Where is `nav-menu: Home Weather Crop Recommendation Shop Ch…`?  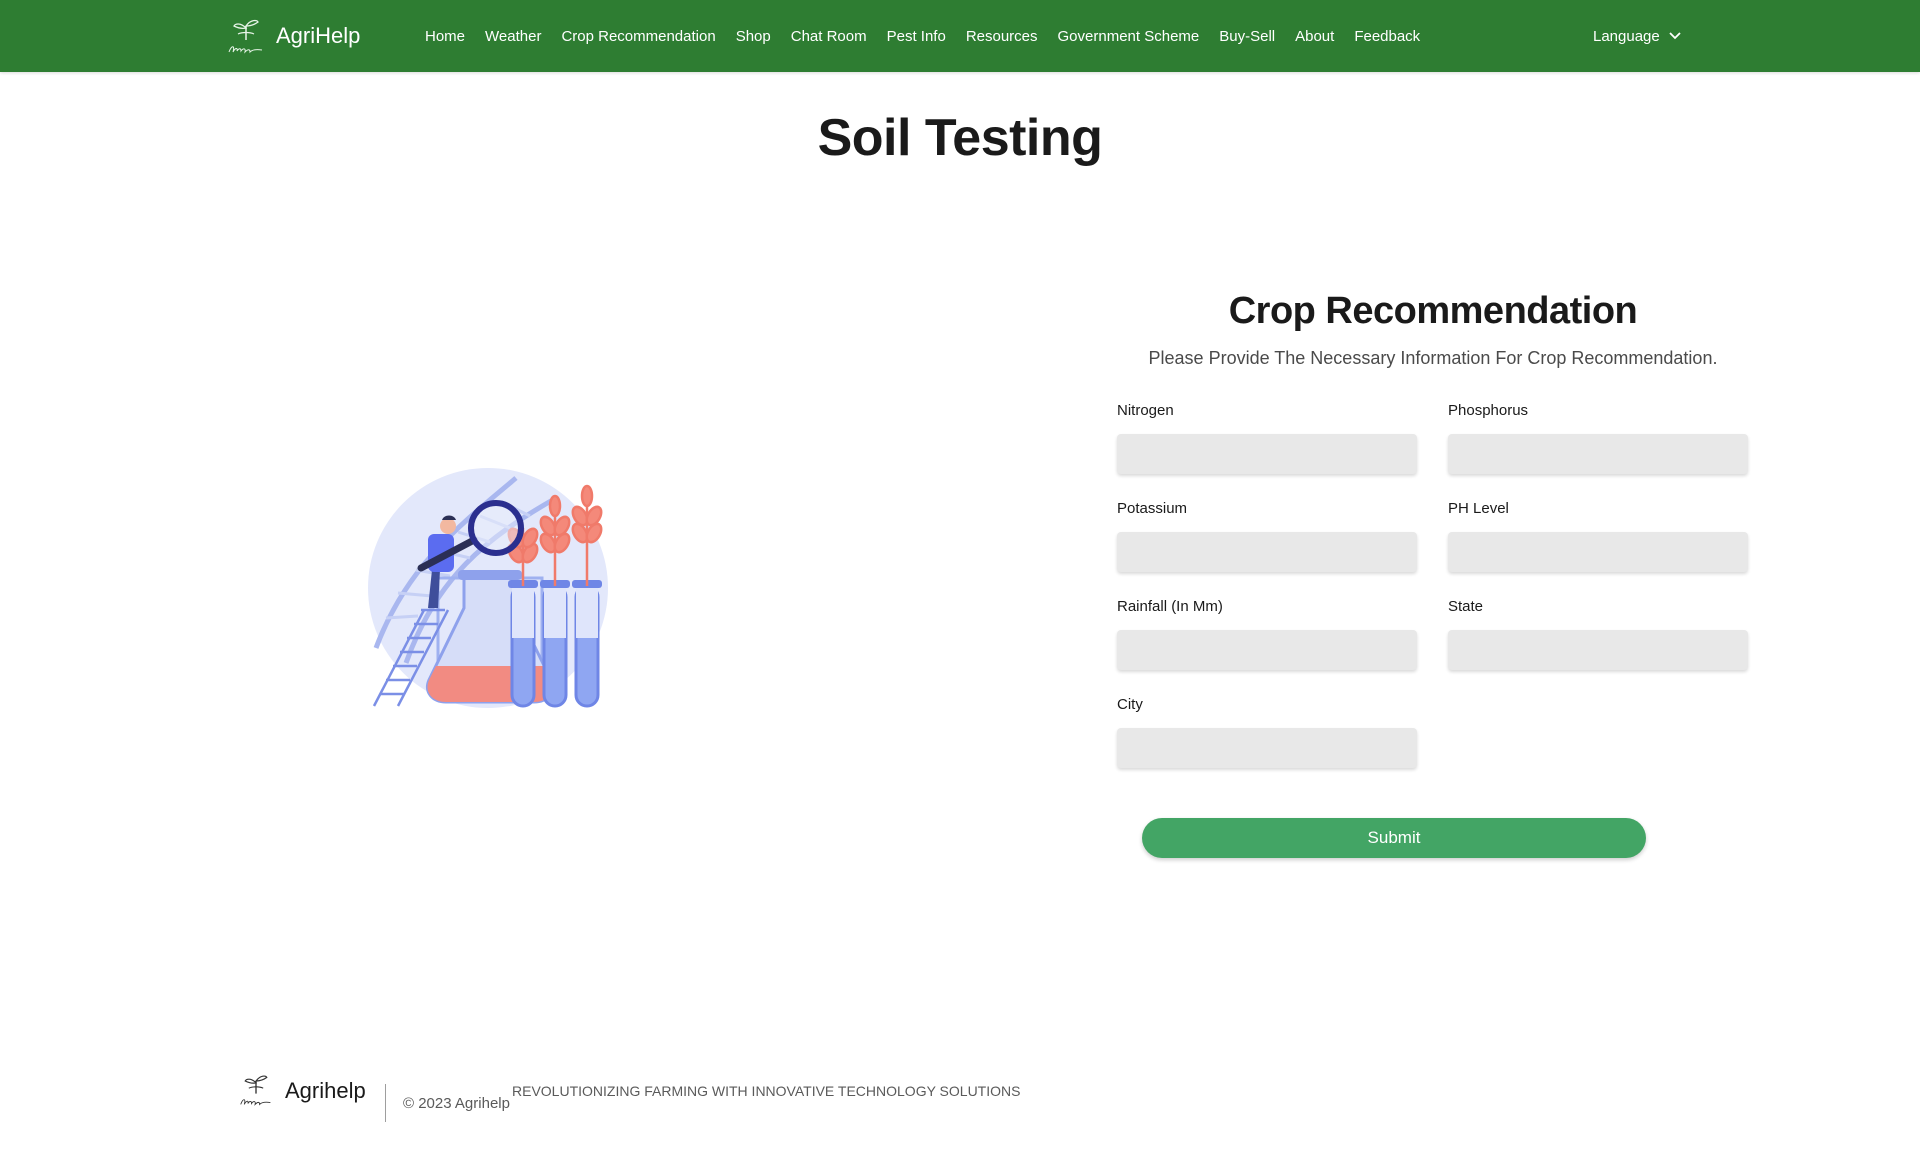
nav-menu: Home Weather Crop Recommendation Shop Ch… is located at coordinates (932, 36).